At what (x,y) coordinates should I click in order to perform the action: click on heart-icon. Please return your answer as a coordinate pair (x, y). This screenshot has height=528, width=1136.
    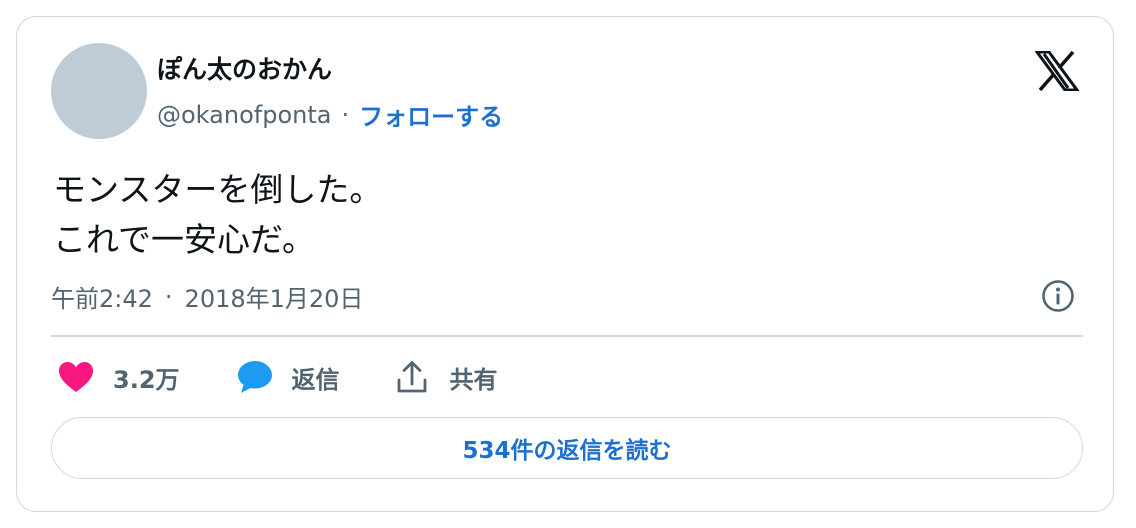
    Looking at the image, I should click on (76, 377).